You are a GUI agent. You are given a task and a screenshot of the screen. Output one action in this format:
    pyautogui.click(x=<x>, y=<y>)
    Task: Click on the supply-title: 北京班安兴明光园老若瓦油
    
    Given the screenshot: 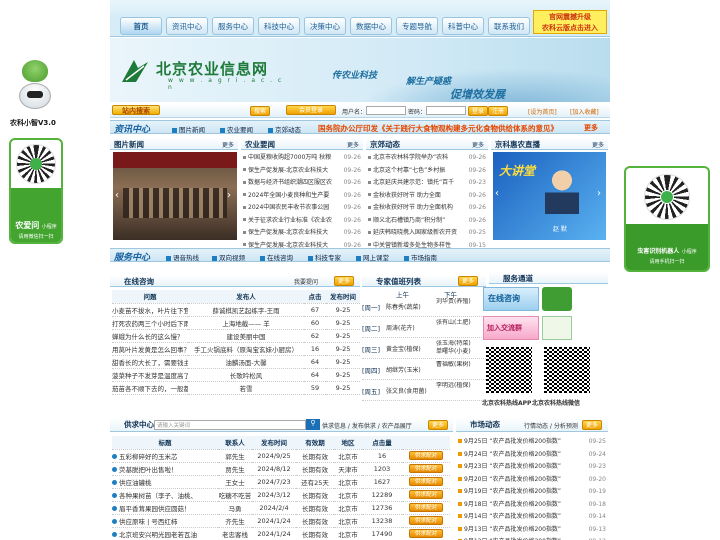 What is the action you would take?
    pyautogui.click(x=158, y=535)
    